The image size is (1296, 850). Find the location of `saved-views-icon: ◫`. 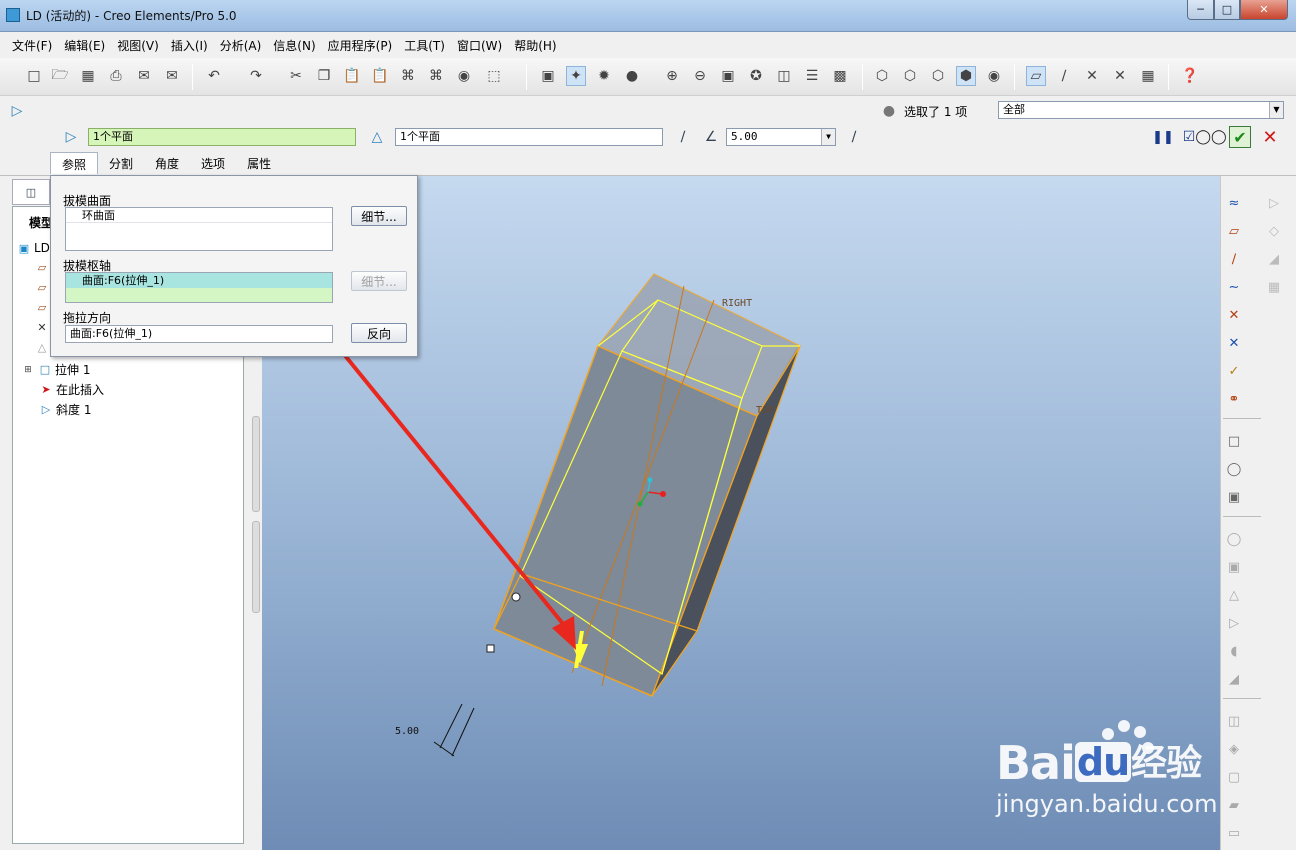

saved-views-icon: ◫ is located at coordinates (784, 76).